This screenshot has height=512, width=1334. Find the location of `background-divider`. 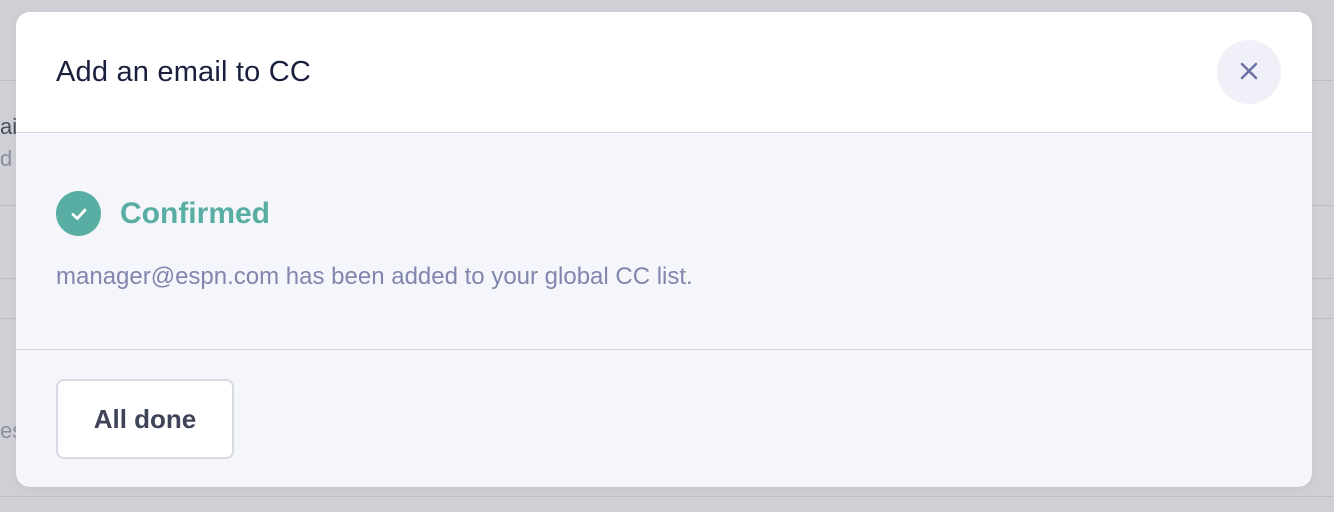

background-divider is located at coordinates (667, 496).